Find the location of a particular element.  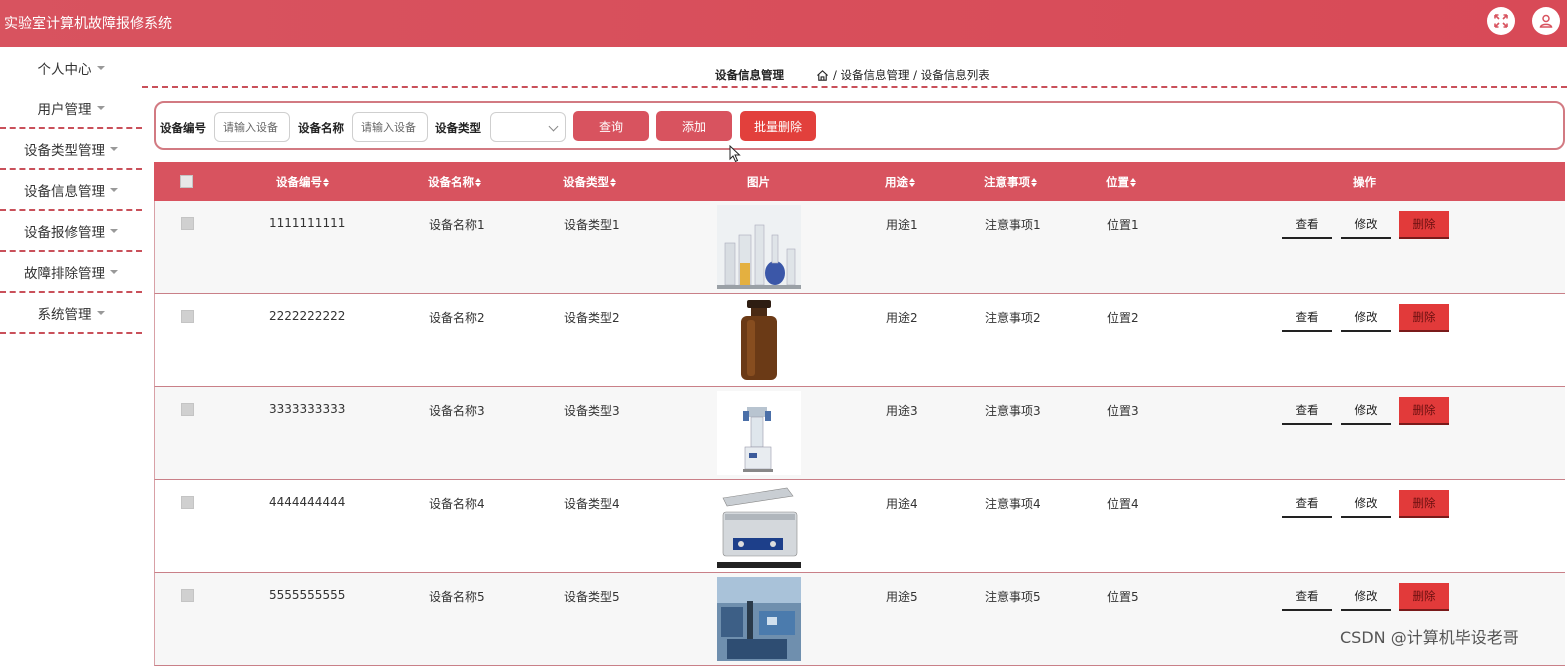

sidebar-item-fault-elimination-management: 故障排除管理 is located at coordinates (71, 272).